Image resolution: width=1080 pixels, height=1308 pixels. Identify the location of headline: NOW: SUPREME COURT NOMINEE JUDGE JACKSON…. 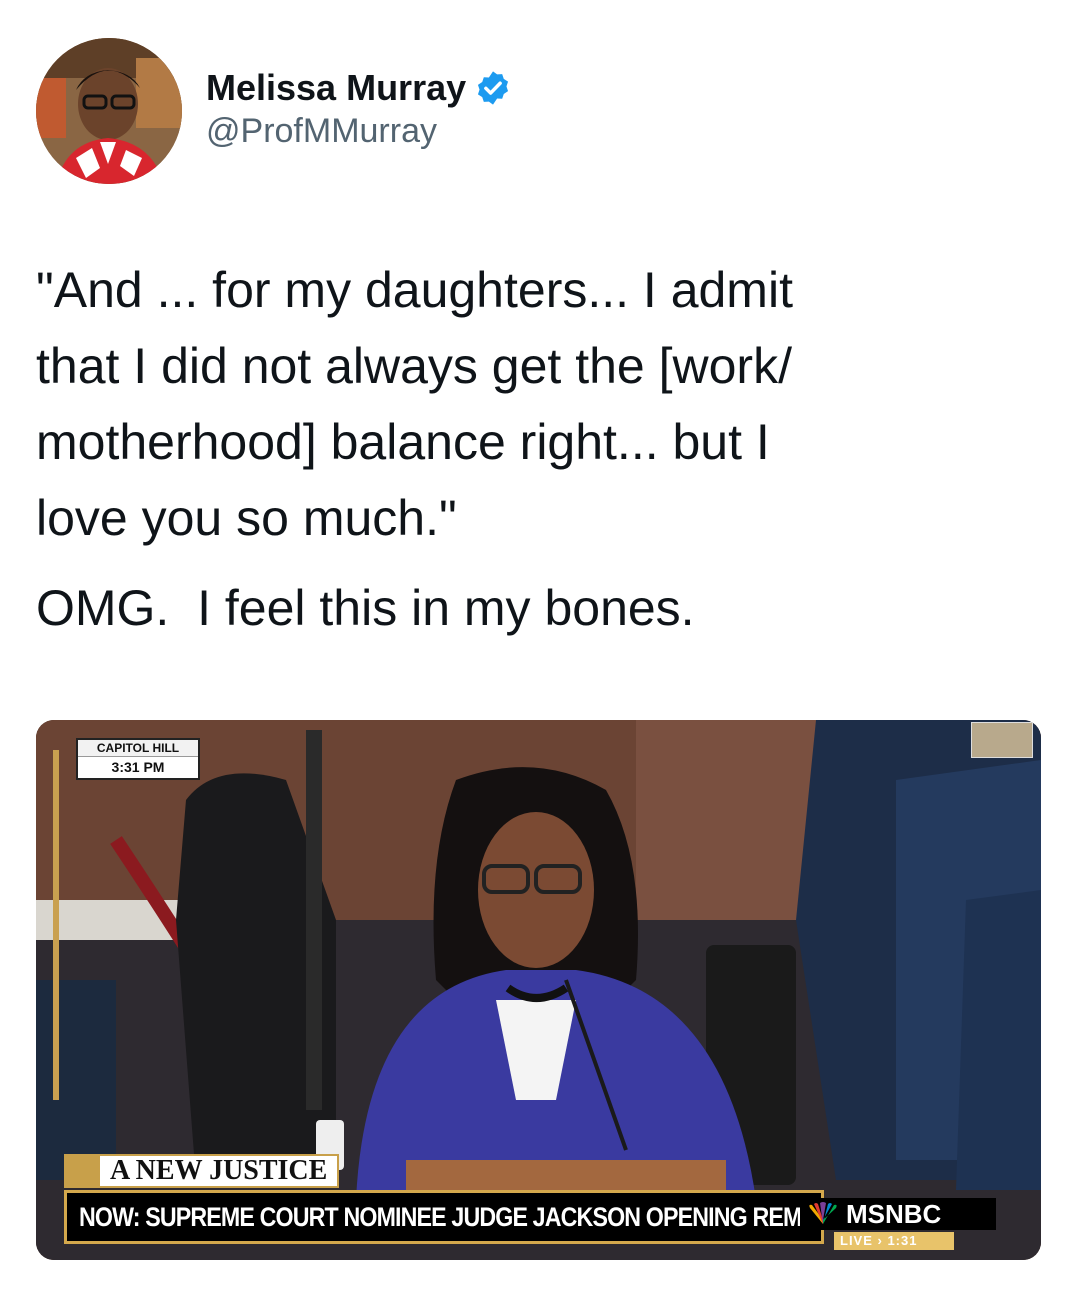
(472, 1216).